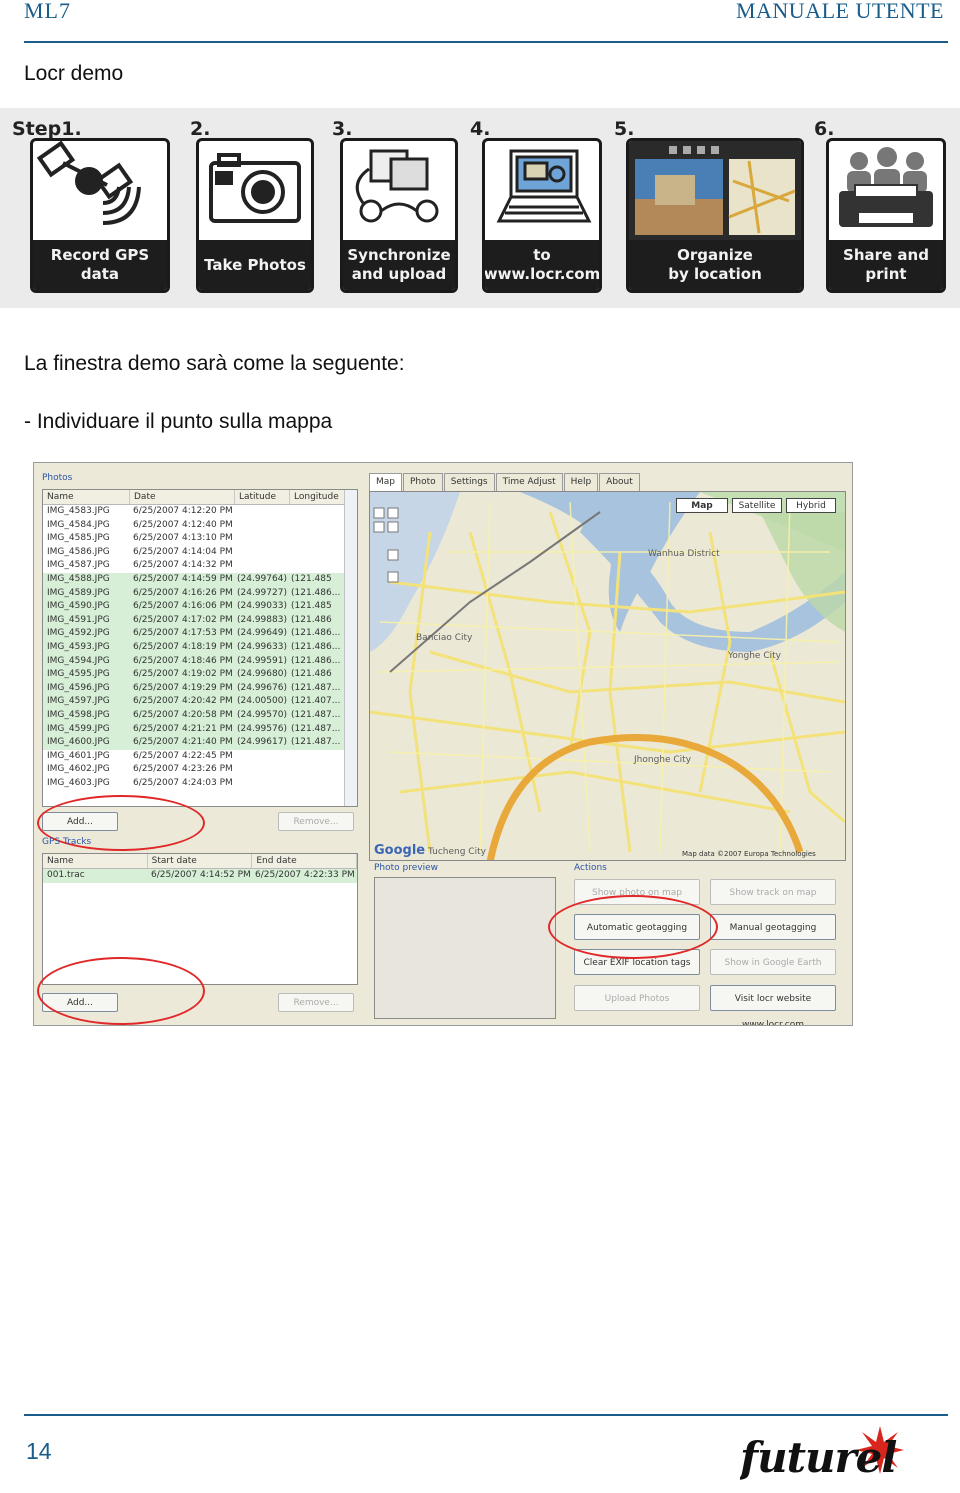 Image resolution: width=960 pixels, height=1493 pixels. I want to click on upload-photos-button: Upload Photos, so click(637, 998).